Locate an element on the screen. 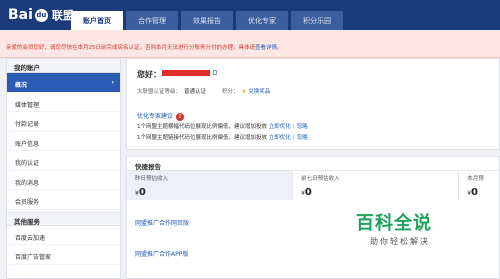 The height and width of the screenshot is (279, 500). tab-optimize: 优化专家 is located at coordinates (262, 20).